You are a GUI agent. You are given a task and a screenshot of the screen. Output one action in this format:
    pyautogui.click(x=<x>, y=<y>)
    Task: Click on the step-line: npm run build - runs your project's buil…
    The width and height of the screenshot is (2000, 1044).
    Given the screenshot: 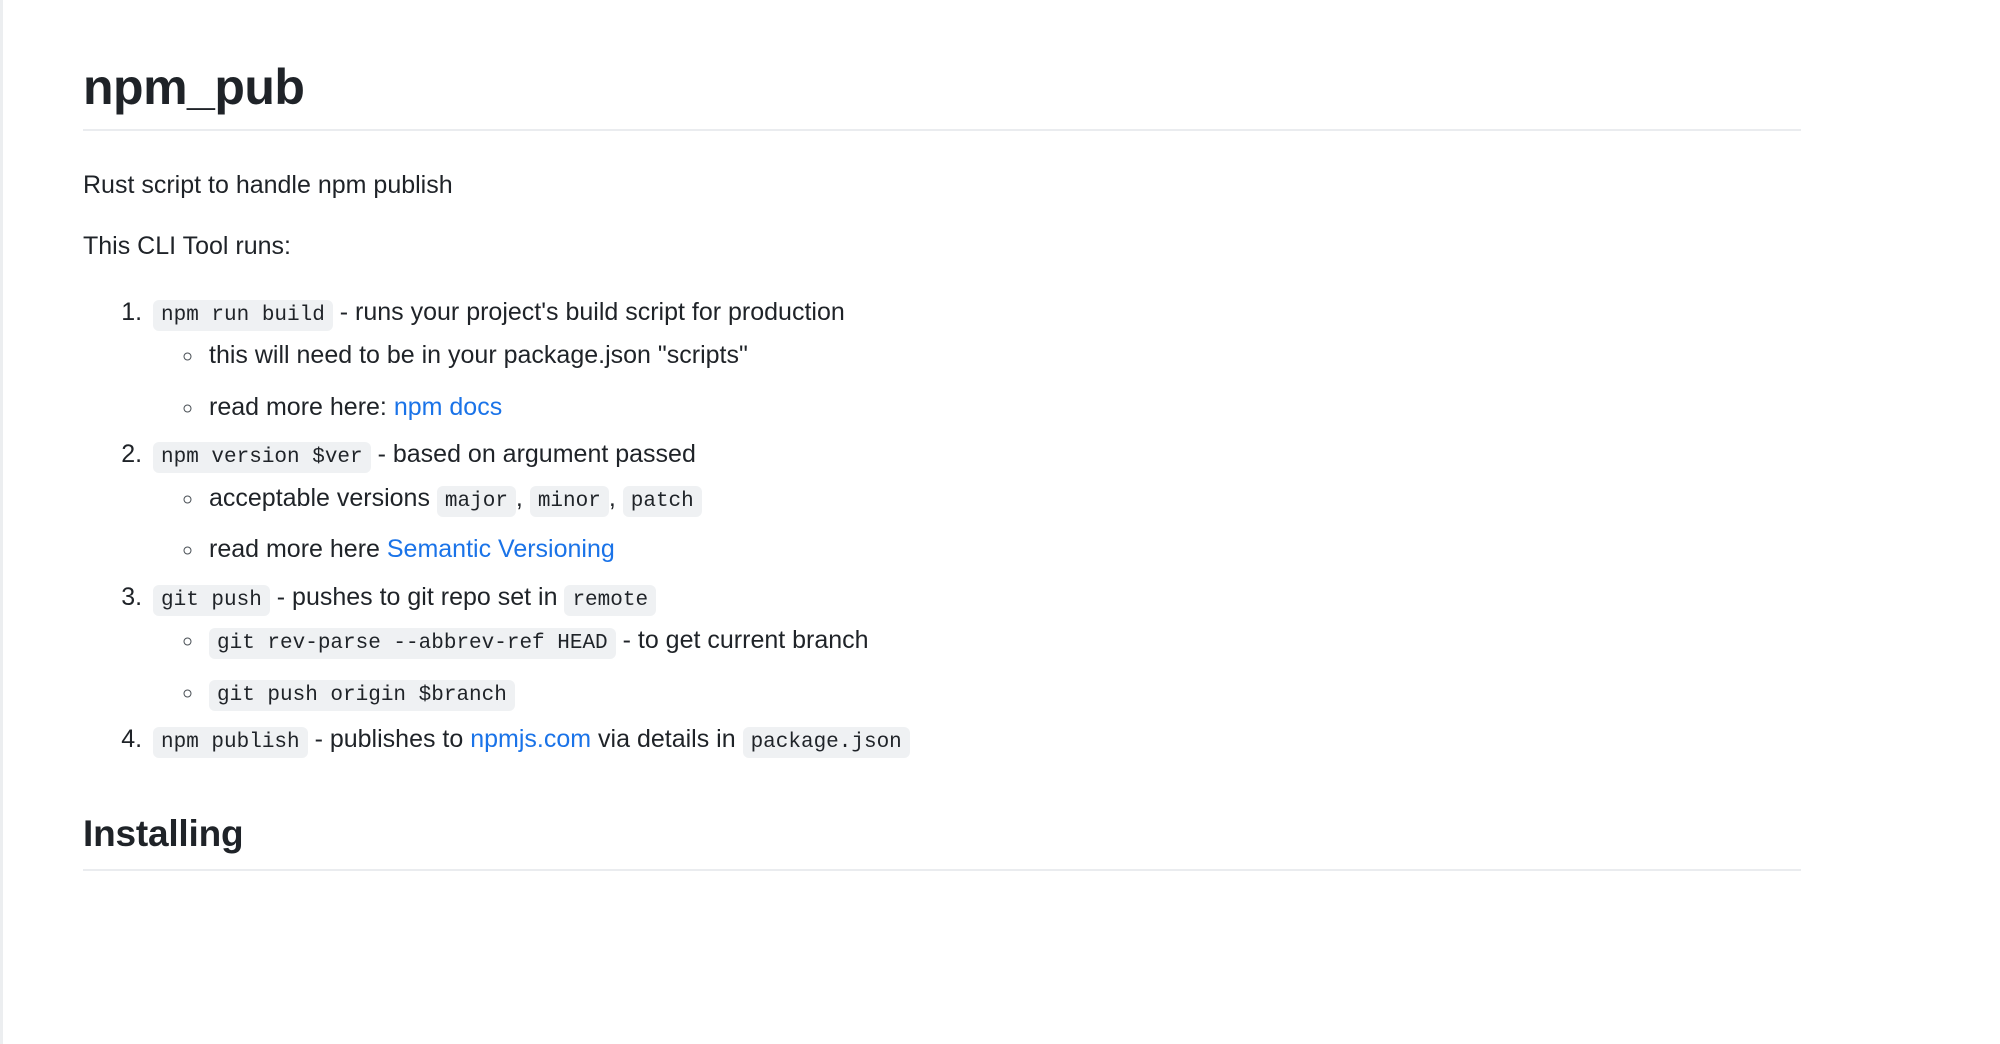 What is the action you would take?
    pyautogui.click(x=499, y=314)
    